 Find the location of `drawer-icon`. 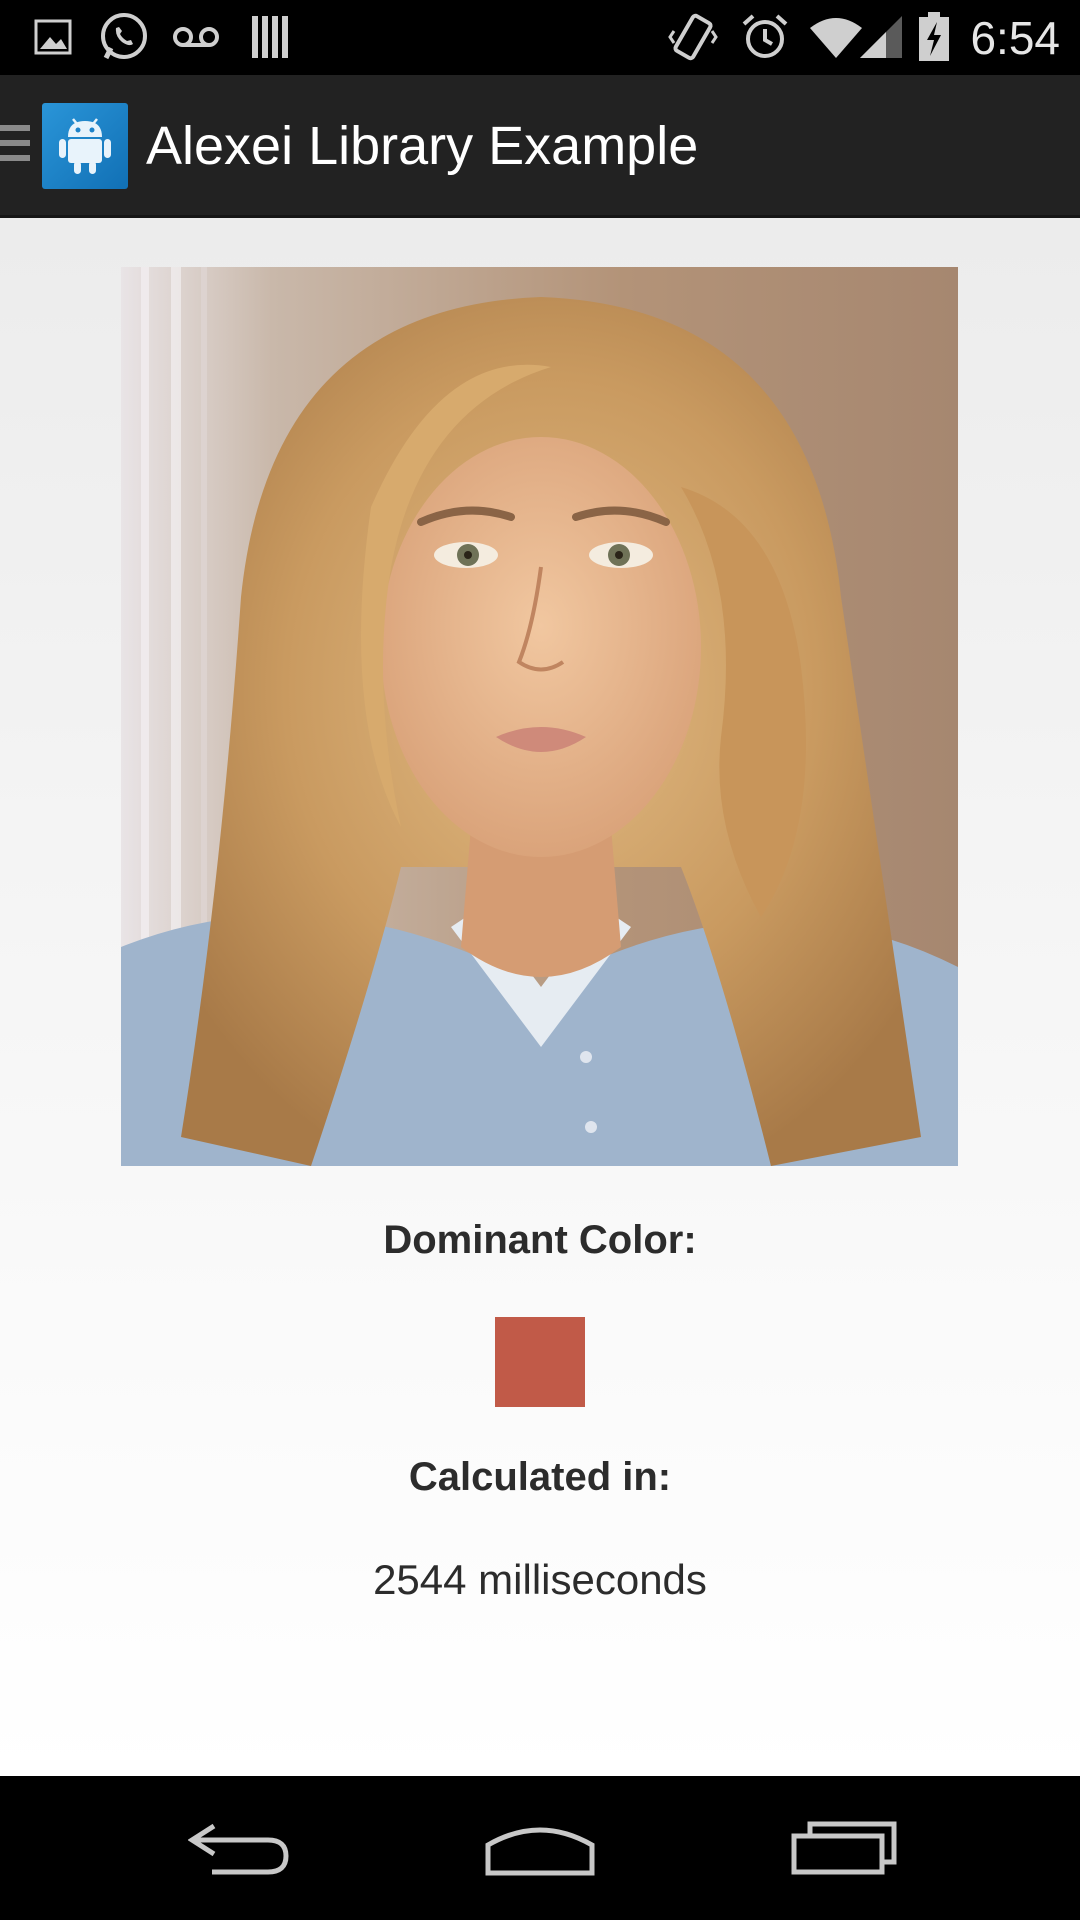

drawer-icon is located at coordinates (15, 147).